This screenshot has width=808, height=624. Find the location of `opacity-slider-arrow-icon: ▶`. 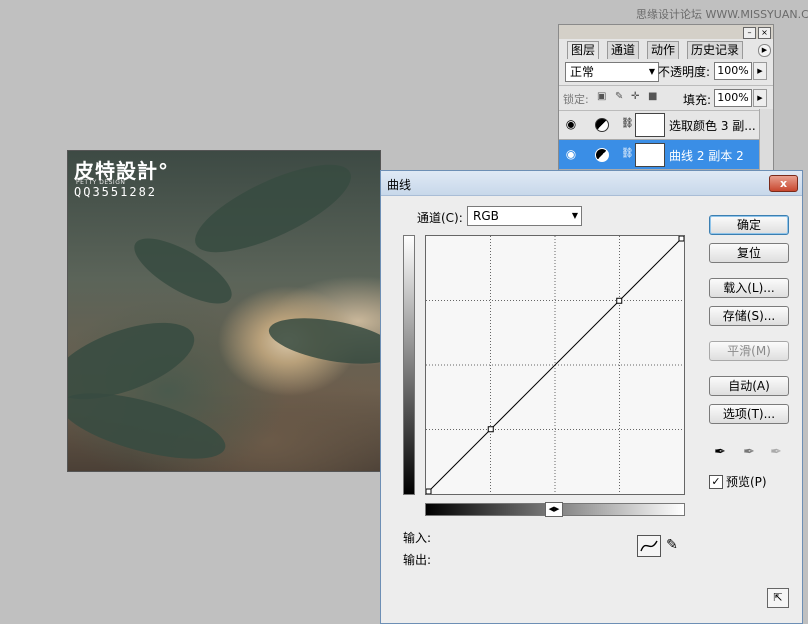

opacity-slider-arrow-icon: ▶ is located at coordinates (760, 71).